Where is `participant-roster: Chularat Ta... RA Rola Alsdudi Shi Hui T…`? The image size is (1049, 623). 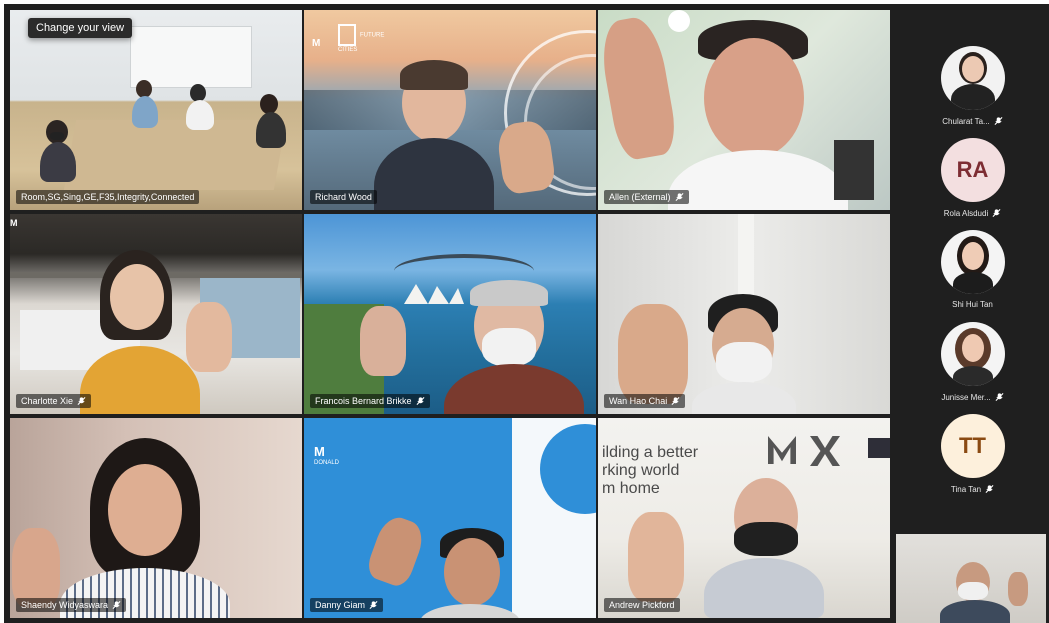
participant-roster: Chularat Ta... RA Rola Alsdudi Shi Hui T… is located at coordinates (972, 268).